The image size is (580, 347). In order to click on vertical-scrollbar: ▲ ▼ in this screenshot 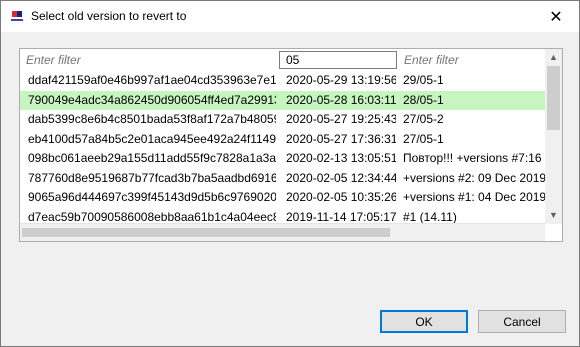, I will do `click(553, 136)`.